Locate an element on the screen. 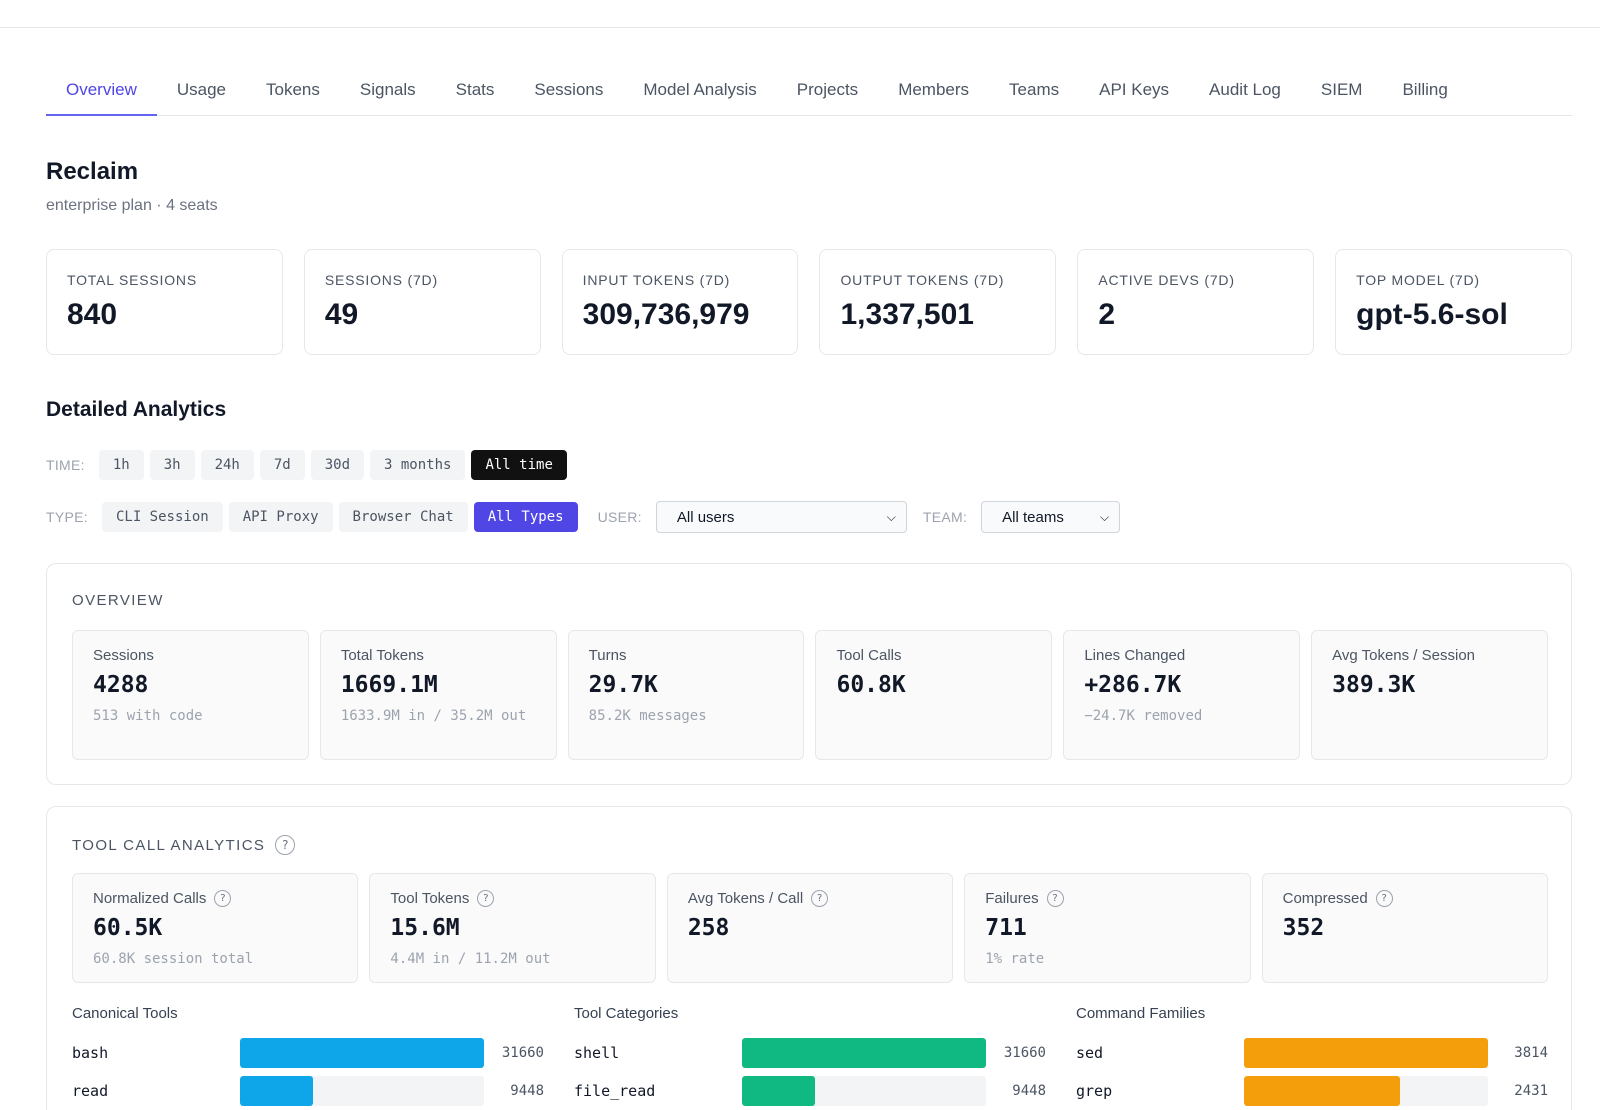 The width and height of the screenshot is (1600, 1110). tab-overview: Overview is located at coordinates (101, 93).